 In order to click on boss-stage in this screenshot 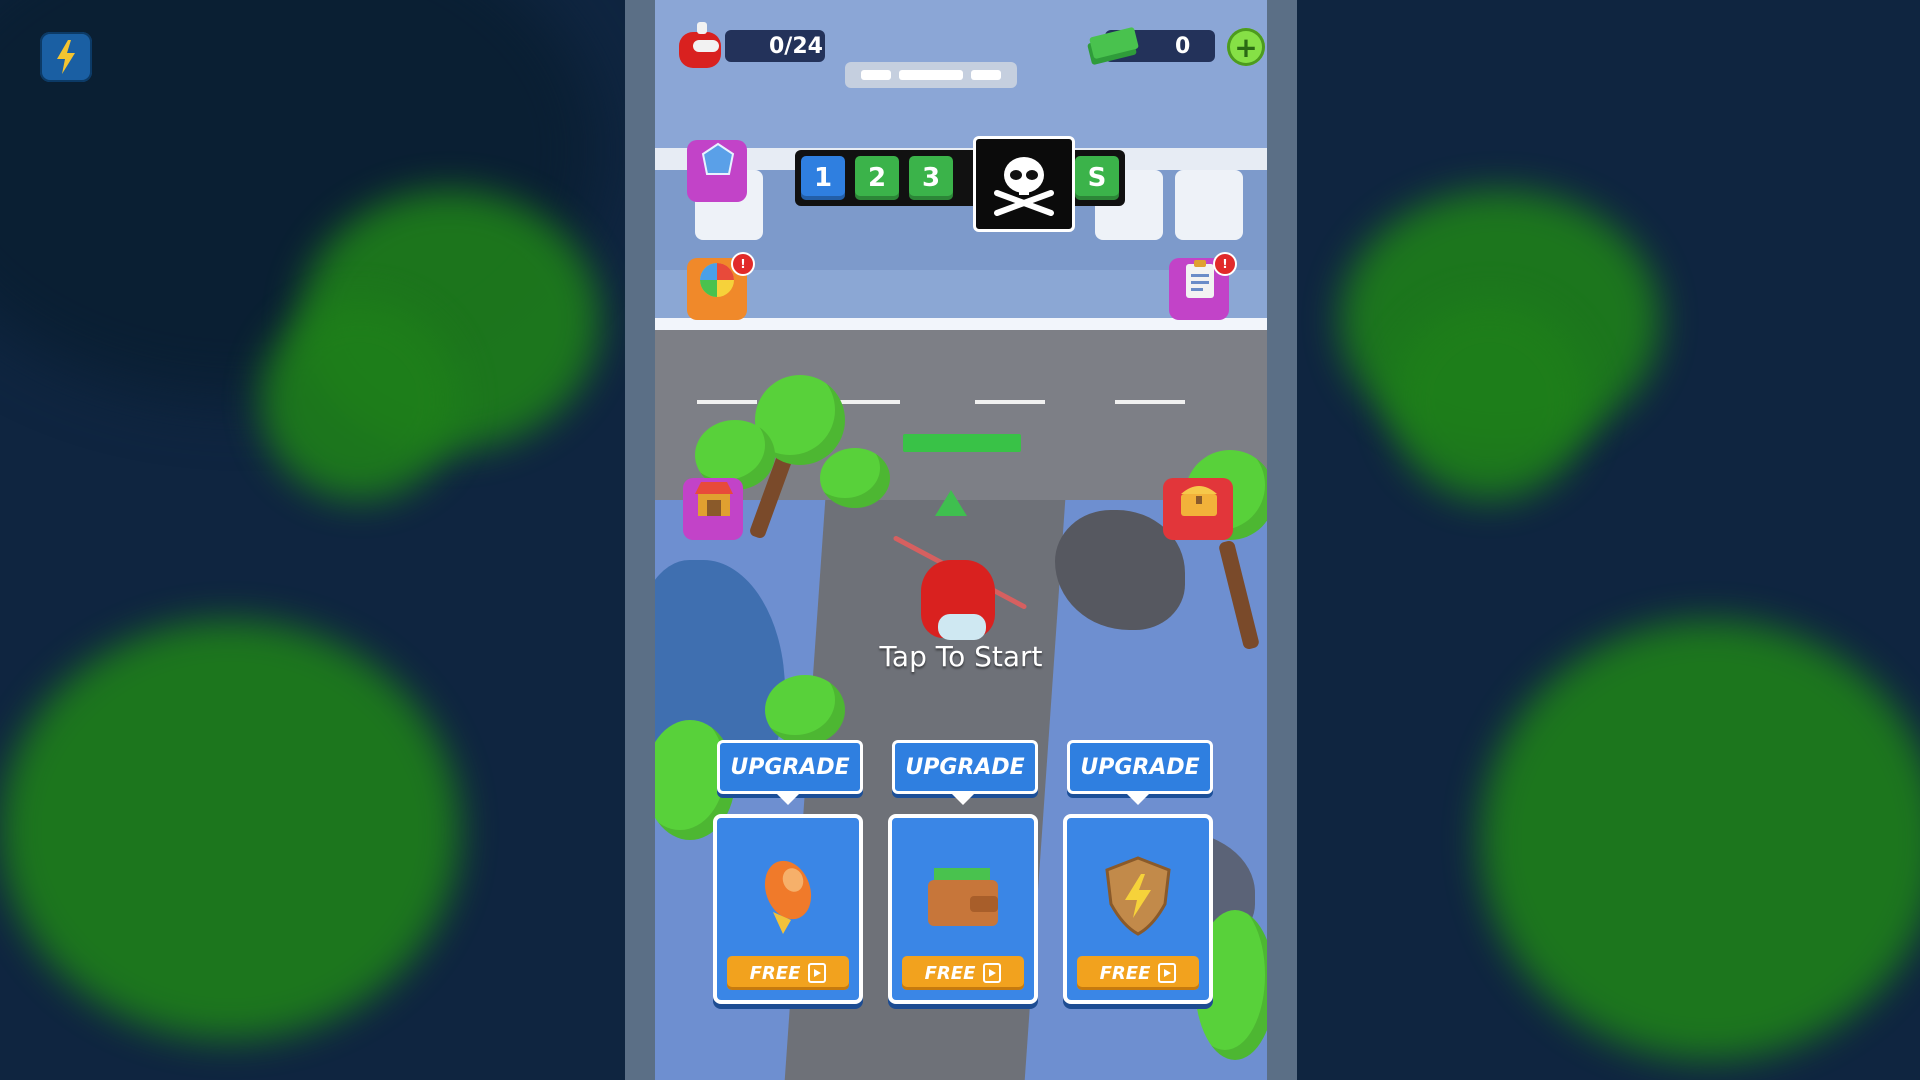, I will do `click(1024, 184)`.